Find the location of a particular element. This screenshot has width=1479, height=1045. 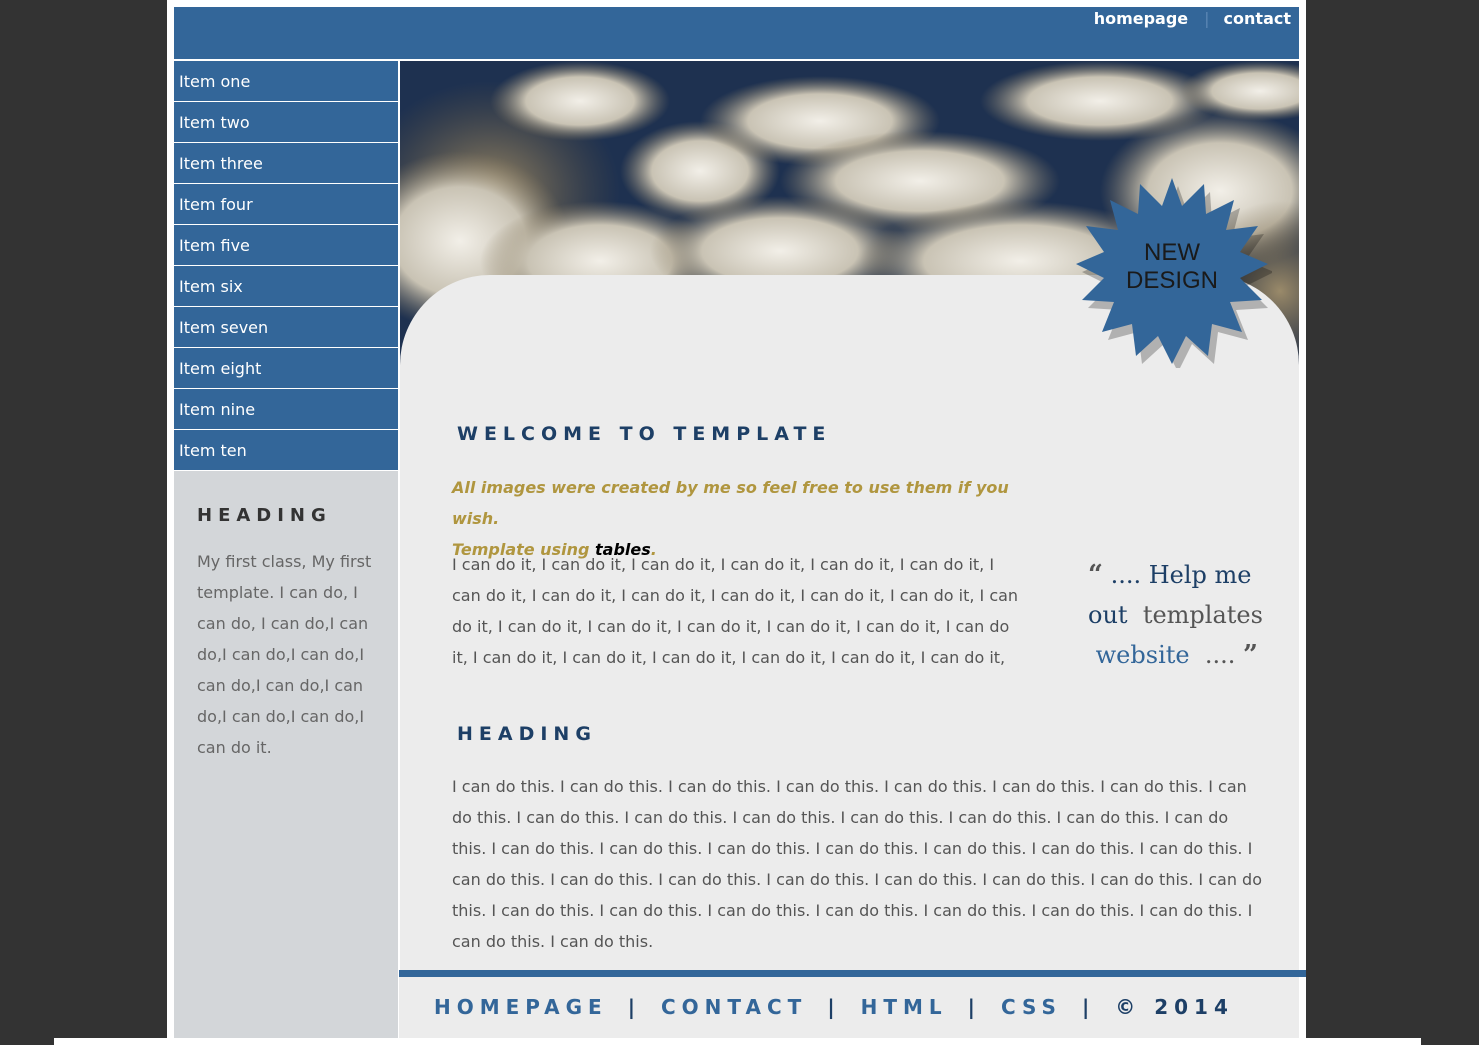

top-link-homepage: homepage is located at coordinates (1141, 18).